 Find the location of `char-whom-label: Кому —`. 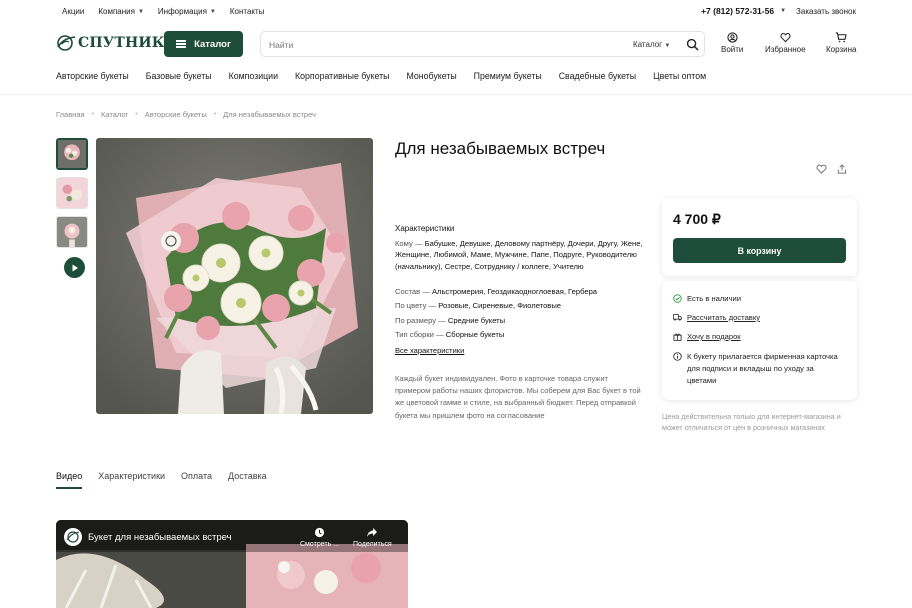

char-whom-label: Кому — is located at coordinates (409, 243).